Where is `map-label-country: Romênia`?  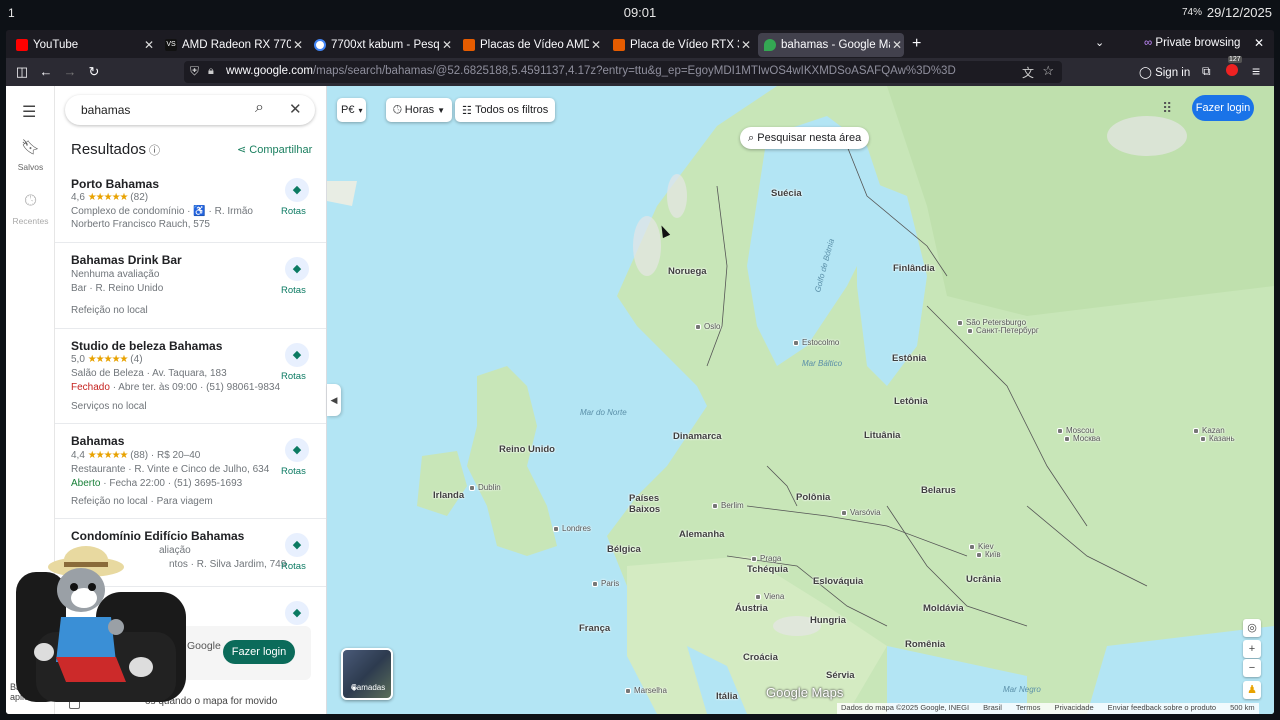
map-label-country: Romênia is located at coordinates (925, 644).